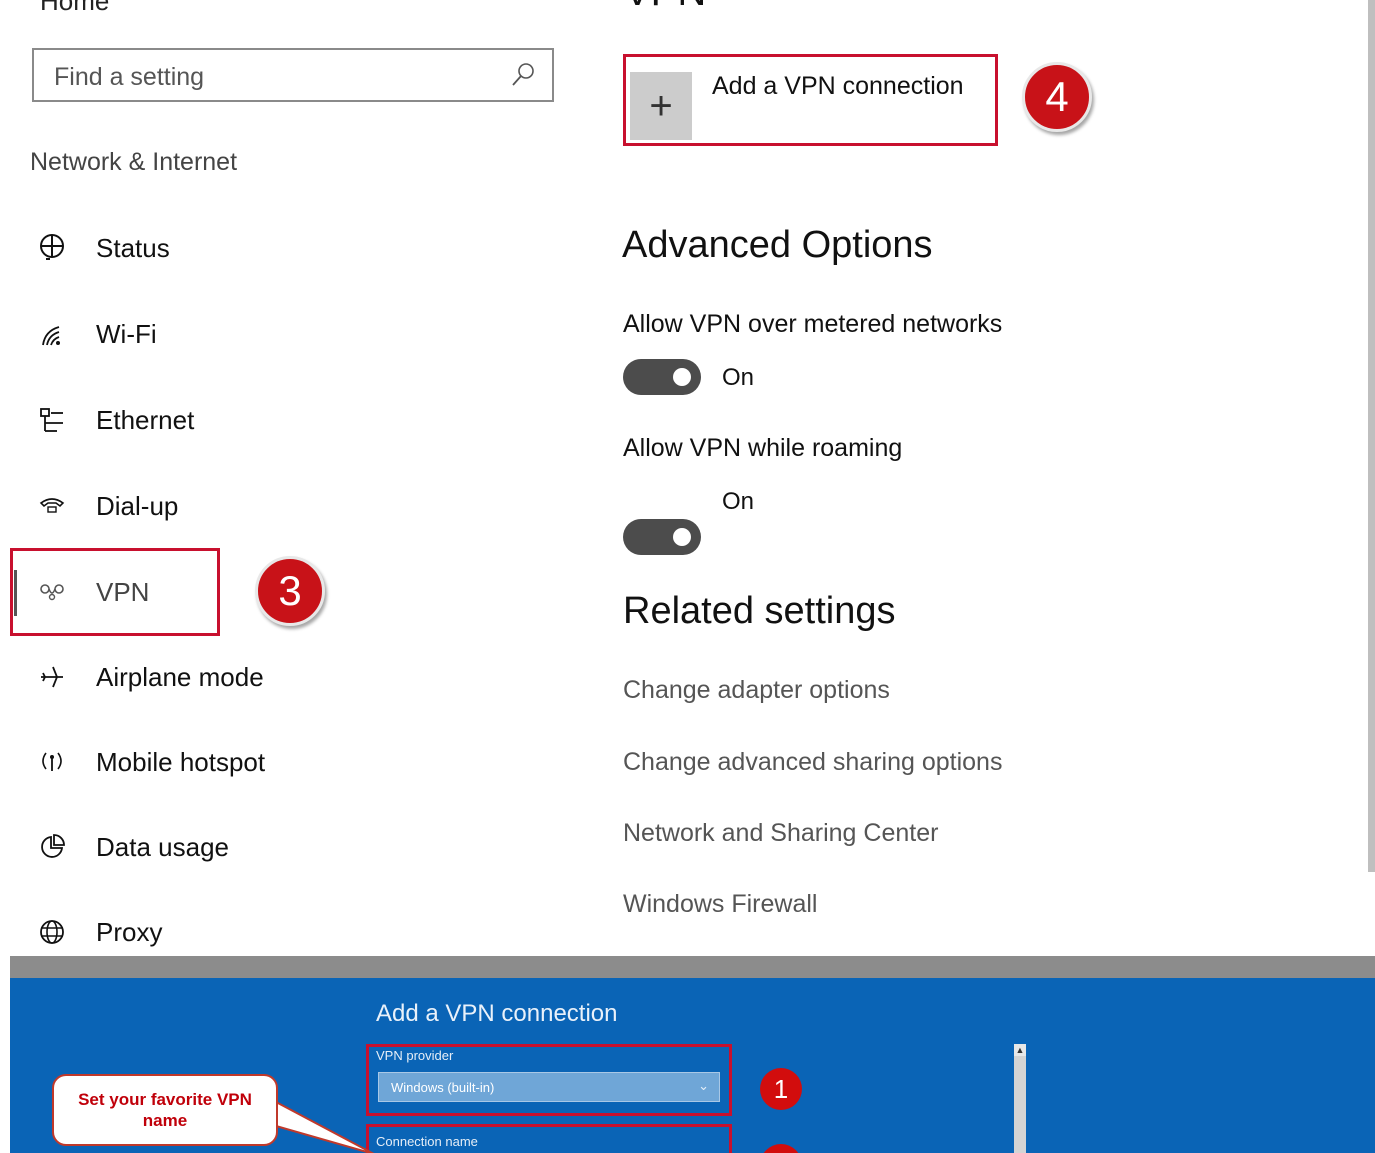 Image resolution: width=1375 pixels, height=1153 pixels. Describe the element at coordinates (665, 7) in the screenshot. I see `page-title: VPN` at that location.